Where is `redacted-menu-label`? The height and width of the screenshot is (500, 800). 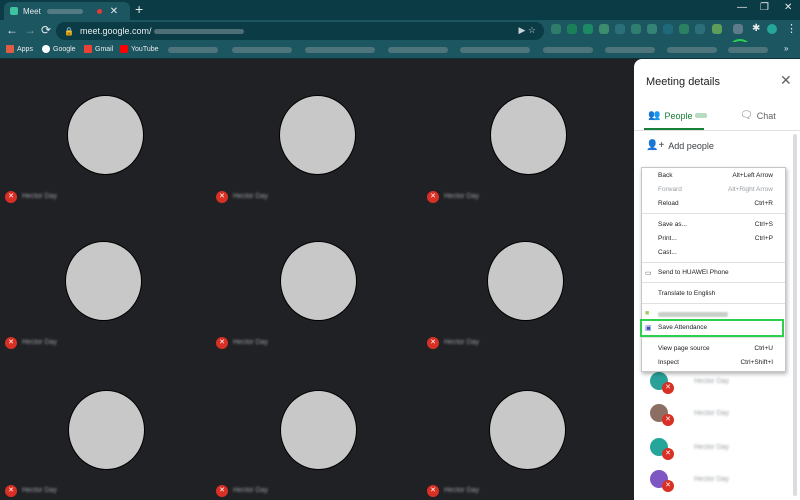 redacted-menu-label is located at coordinates (693, 314).